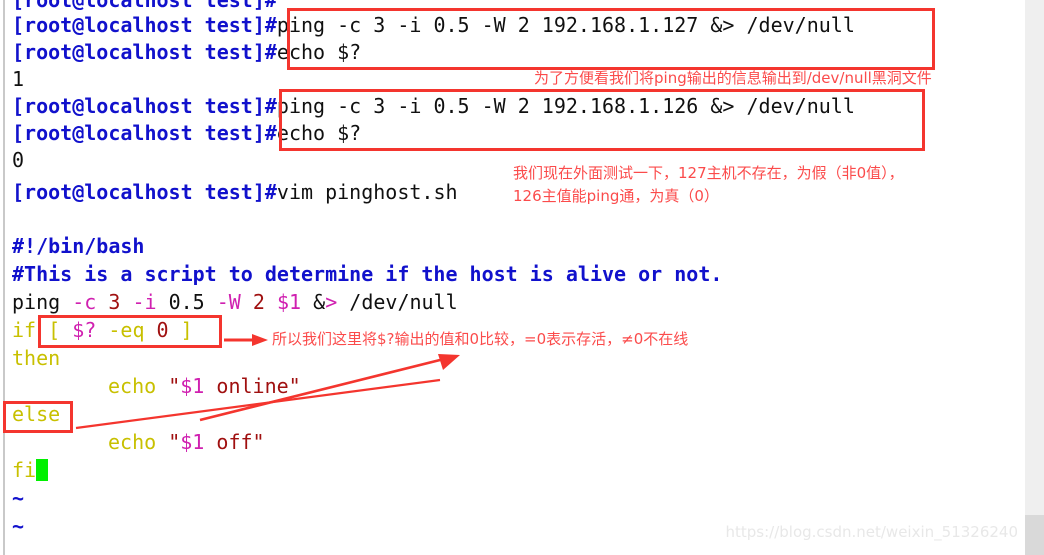 This screenshot has height=555, width=1044. I want to click on ping-opt-w: -W, so click(228, 302).